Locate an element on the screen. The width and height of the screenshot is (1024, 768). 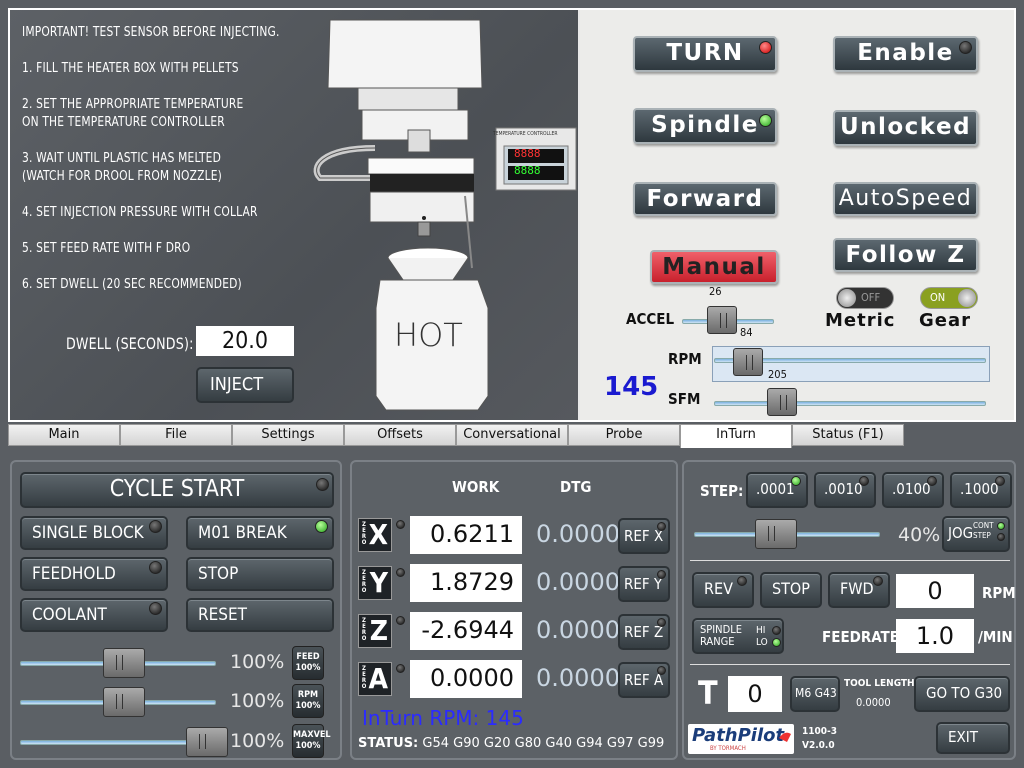
maxvel-reset-button: MAXVEL 100% is located at coordinates (311, 741).